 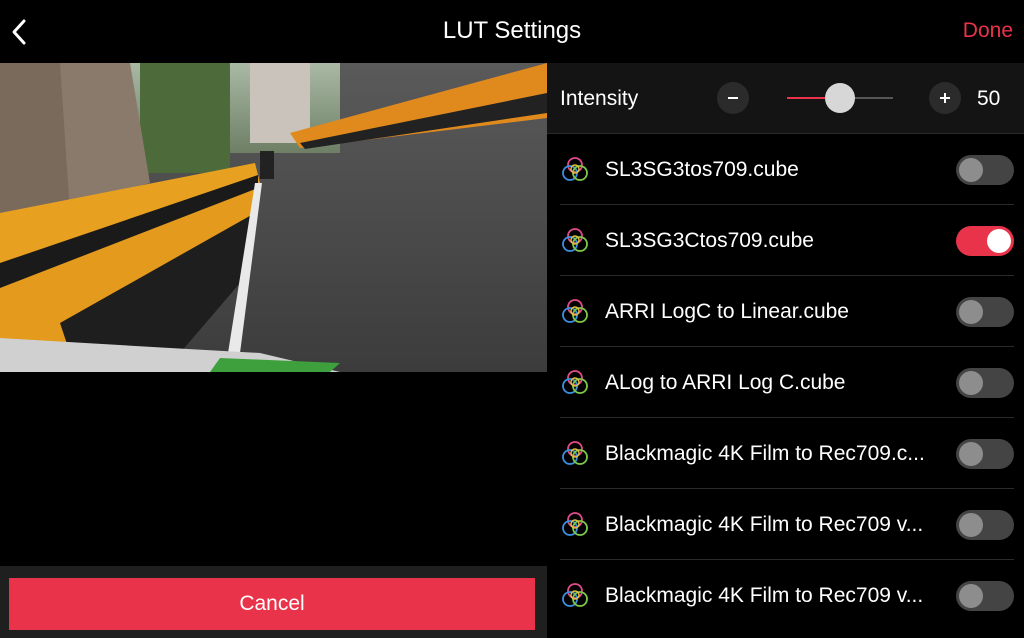 I want to click on decrease-intensity-button, so click(x=733, y=98).